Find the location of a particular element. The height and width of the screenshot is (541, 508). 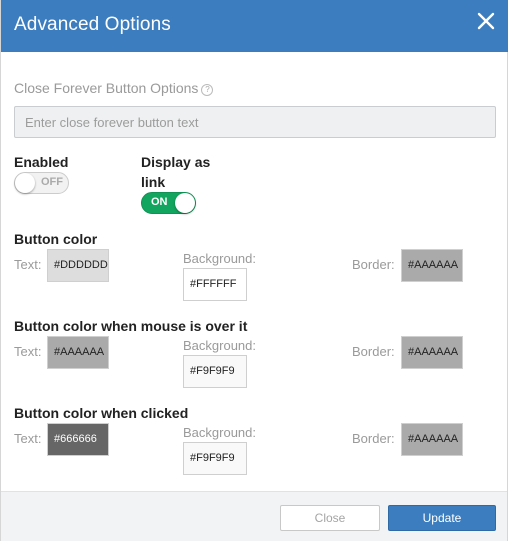

close-button: Close is located at coordinates (330, 518).